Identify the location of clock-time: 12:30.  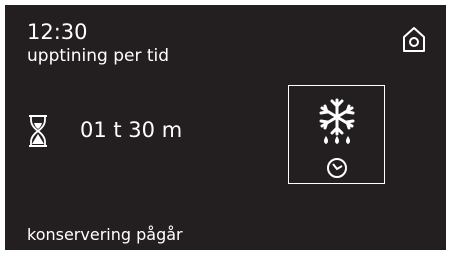
(57, 32).